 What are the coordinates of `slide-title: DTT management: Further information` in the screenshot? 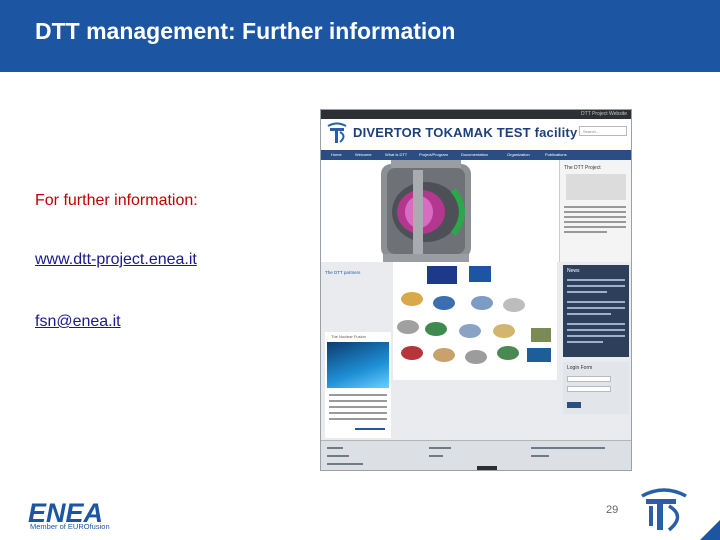 It's located at (245, 31).